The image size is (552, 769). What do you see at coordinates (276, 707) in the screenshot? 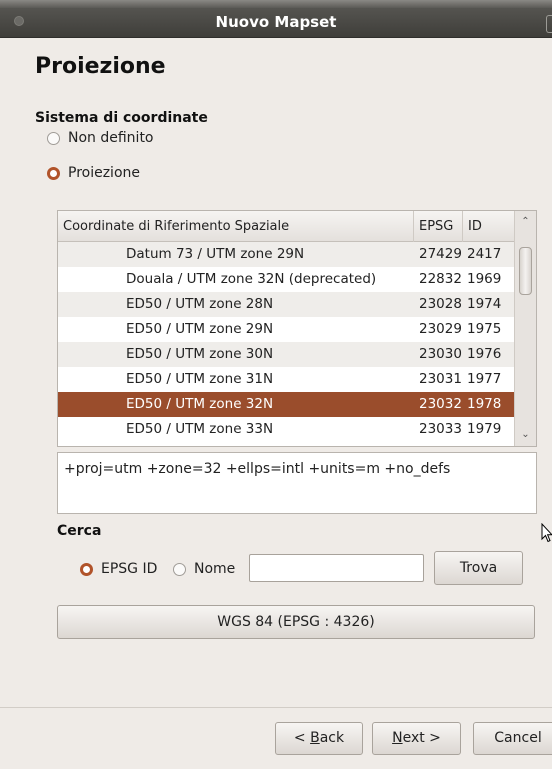
I see `footer-divider` at bounding box center [276, 707].